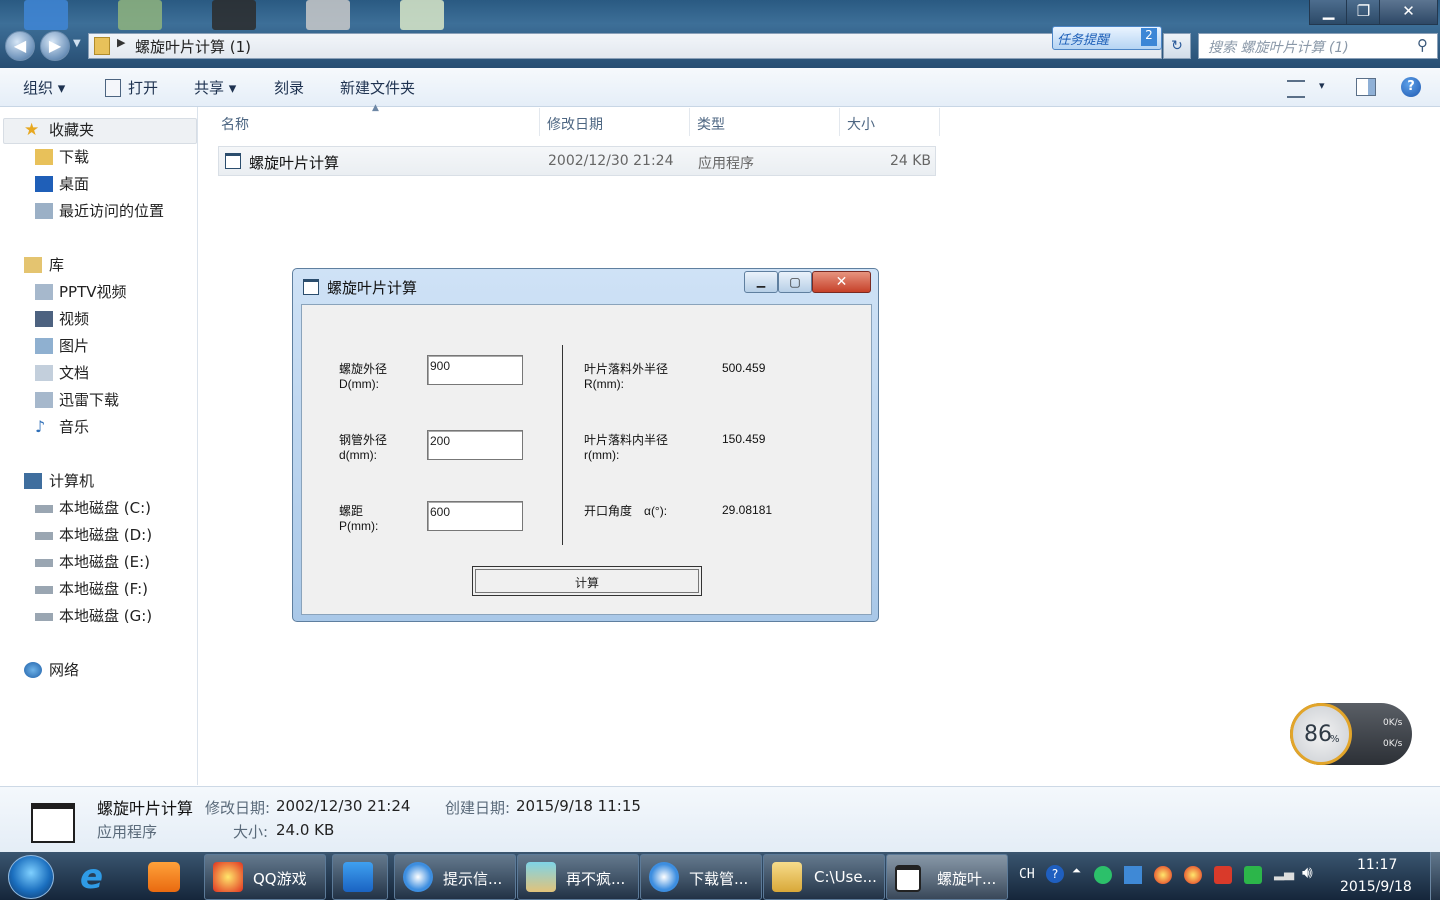  What do you see at coordinates (44, 536) in the screenshot?
I see `drive-icon` at bounding box center [44, 536].